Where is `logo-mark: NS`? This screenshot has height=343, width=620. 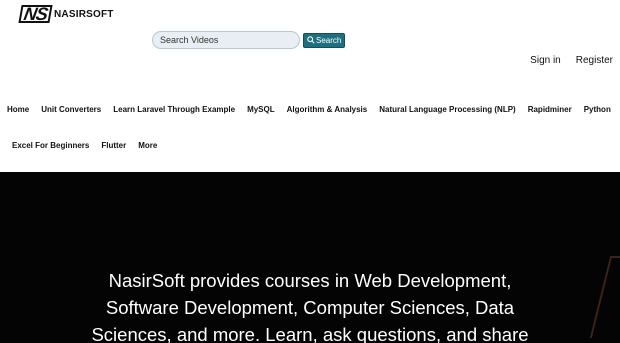 logo-mark: NS is located at coordinates (35, 14).